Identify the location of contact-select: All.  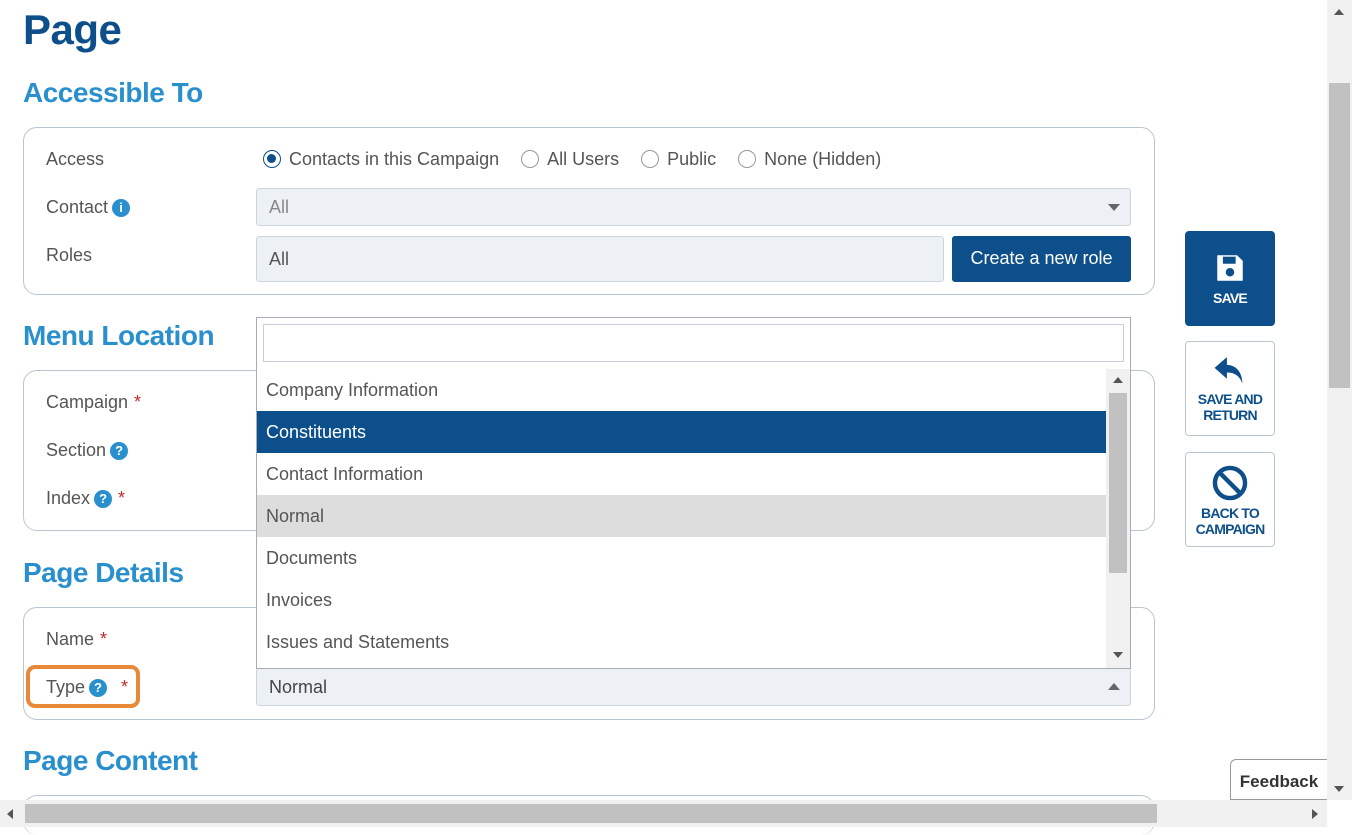
(693, 207).